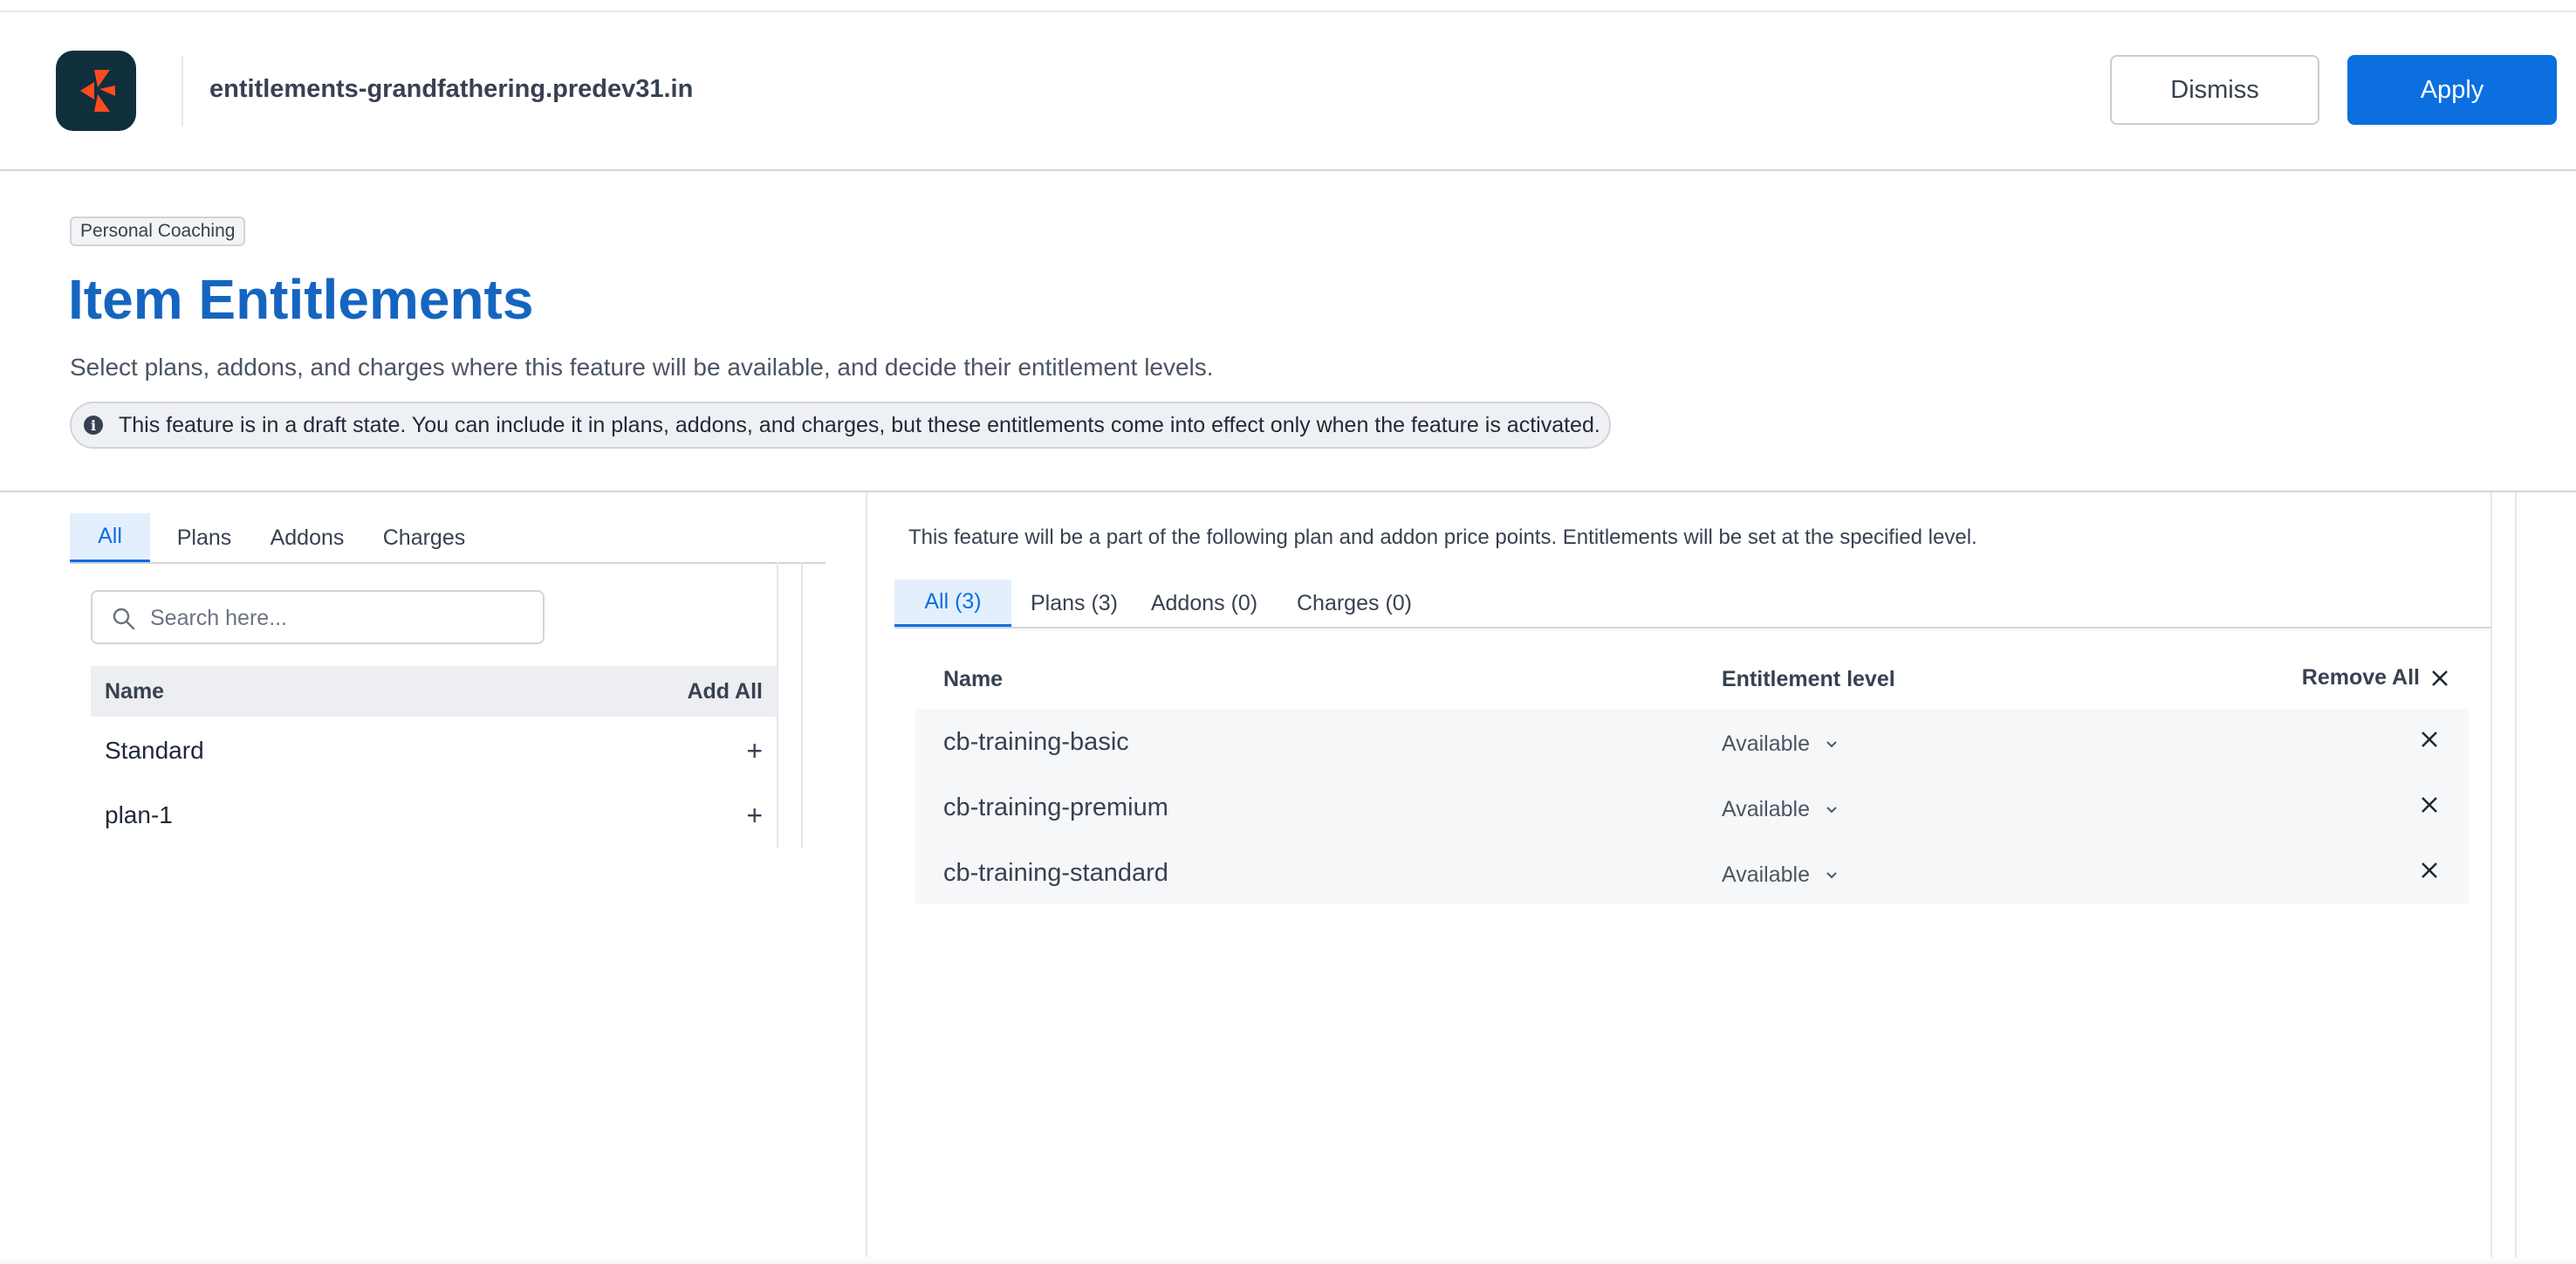 The height and width of the screenshot is (1264, 2576). Describe the element at coordinates (2452, 90) in the screenshot. I see `apply-button: Apply` at that location.